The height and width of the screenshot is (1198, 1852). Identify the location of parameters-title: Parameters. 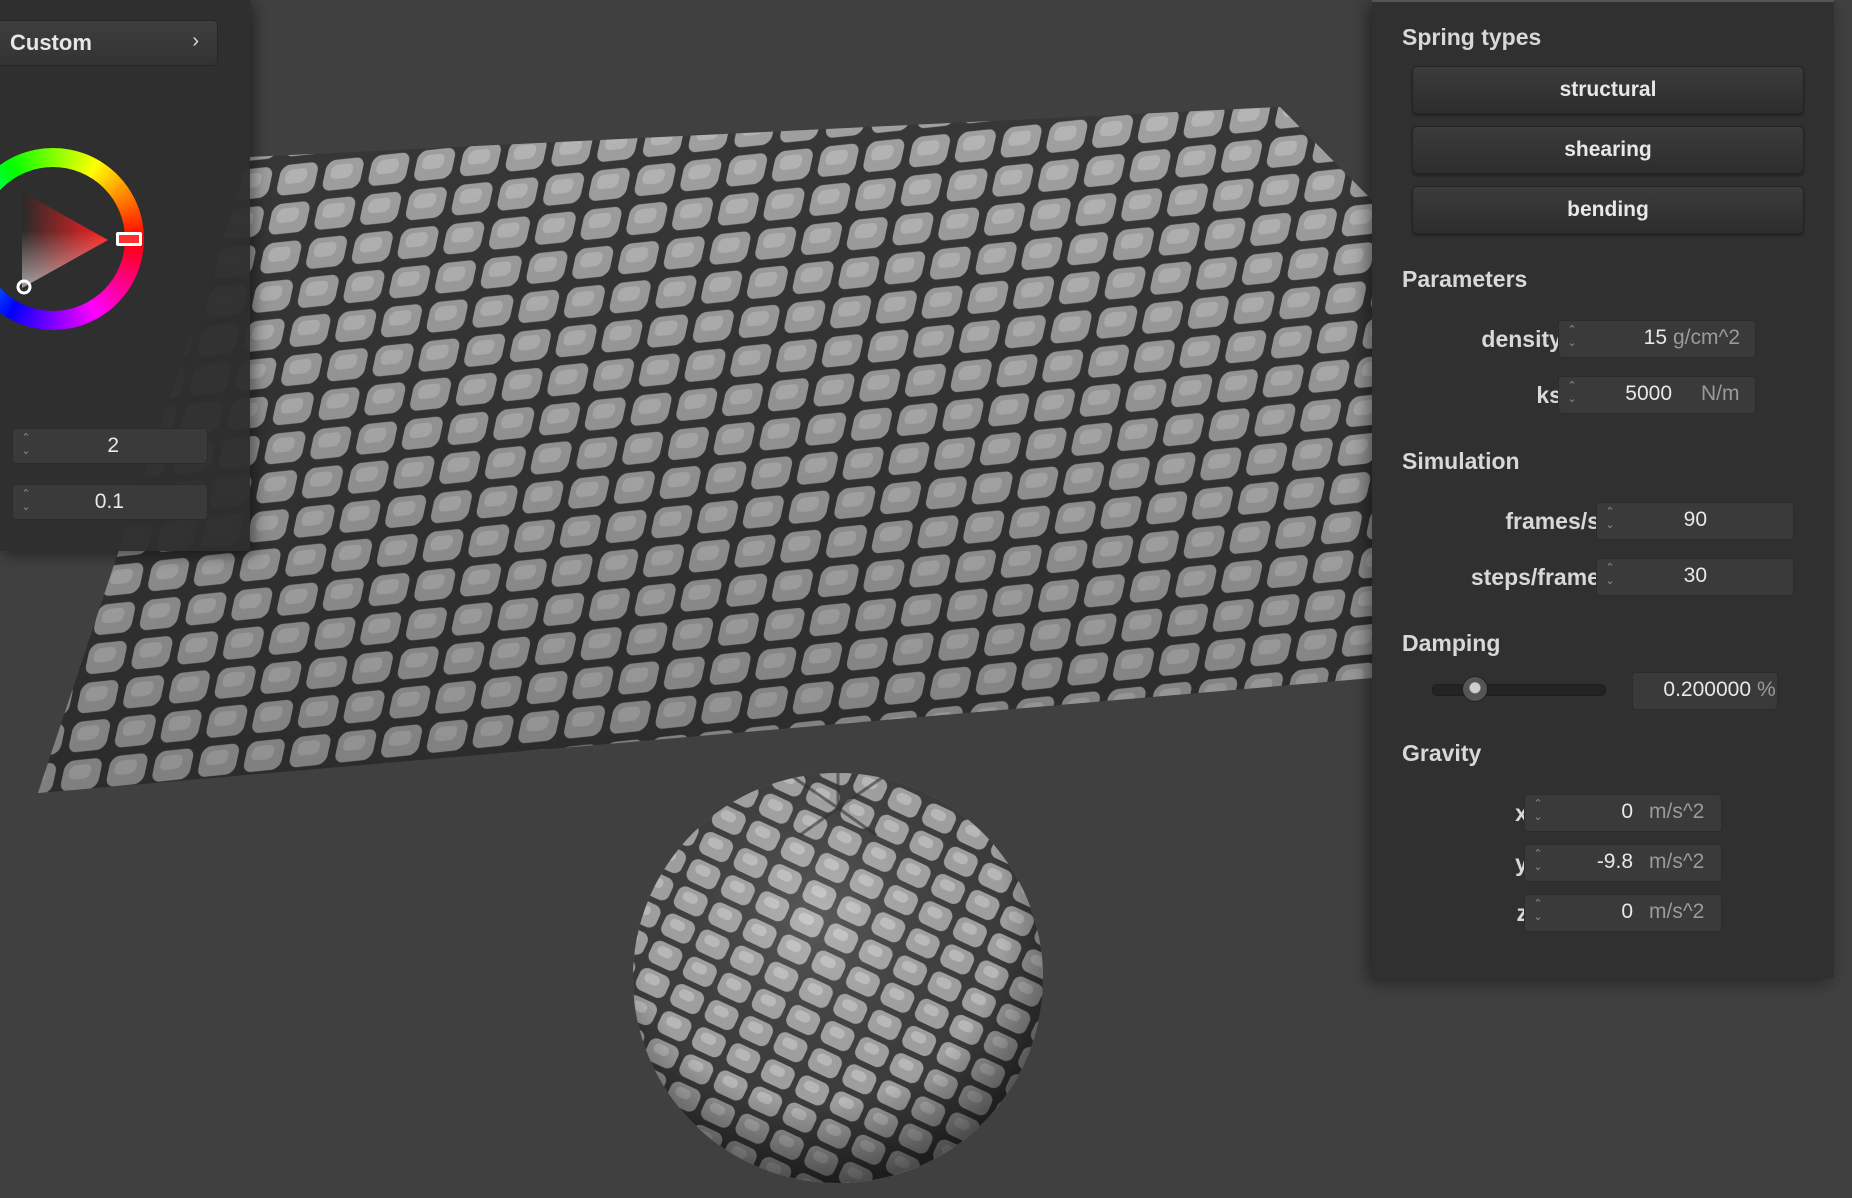
(1465, 279).